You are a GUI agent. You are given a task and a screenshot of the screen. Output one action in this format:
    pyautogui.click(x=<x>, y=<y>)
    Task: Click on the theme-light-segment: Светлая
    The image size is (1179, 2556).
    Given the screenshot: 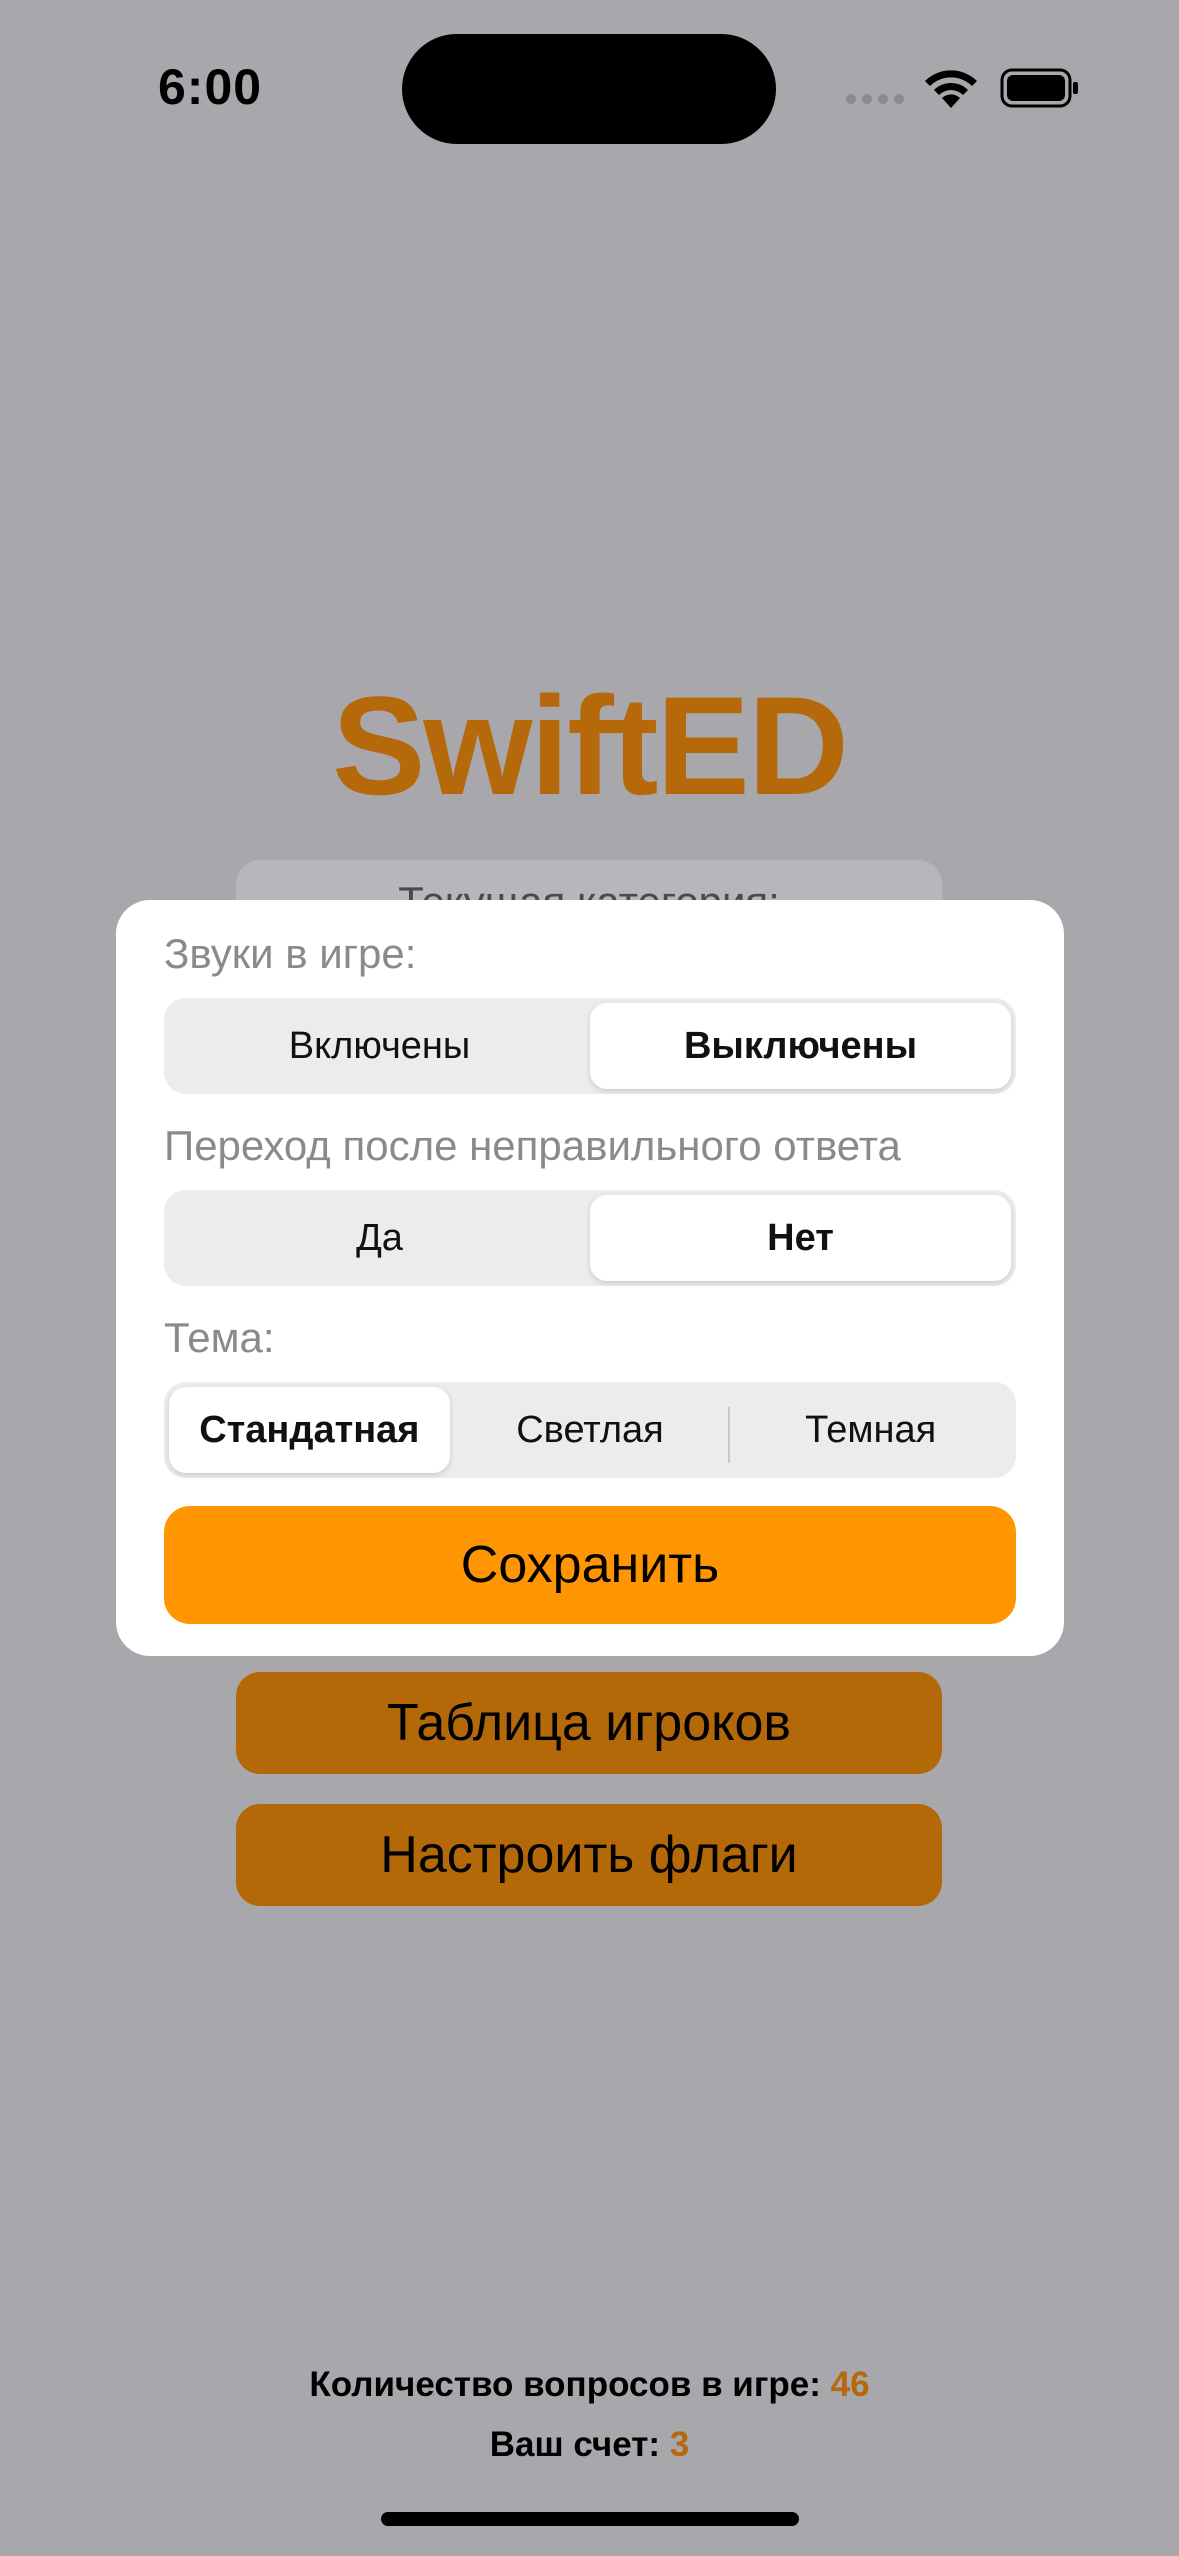 What is the action you would take?
    pyautogui.click(x=590, y=1430)
    